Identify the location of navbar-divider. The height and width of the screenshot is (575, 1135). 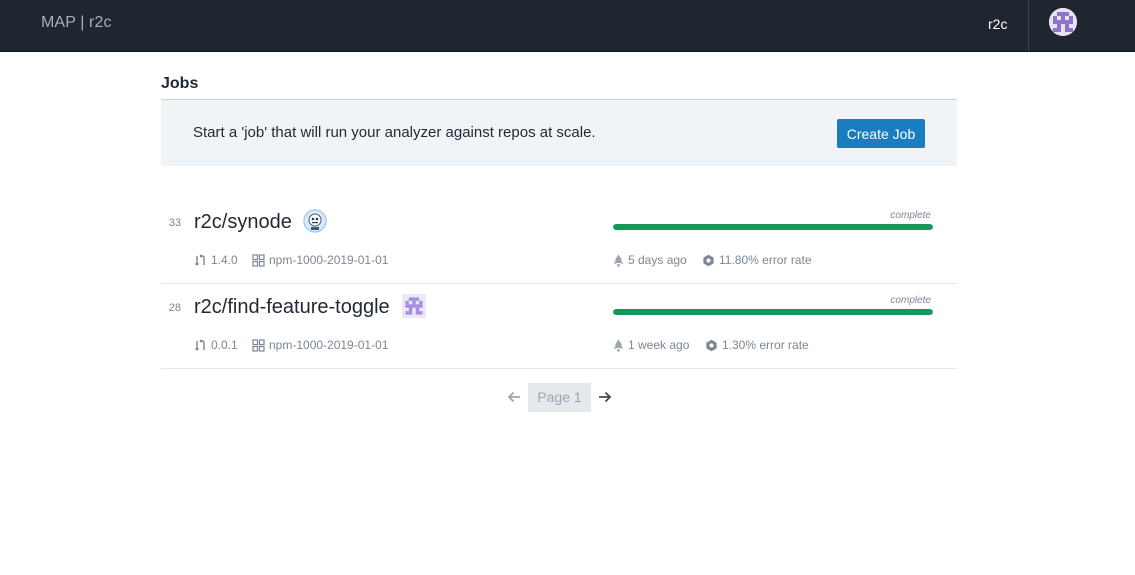
(1028, 25).